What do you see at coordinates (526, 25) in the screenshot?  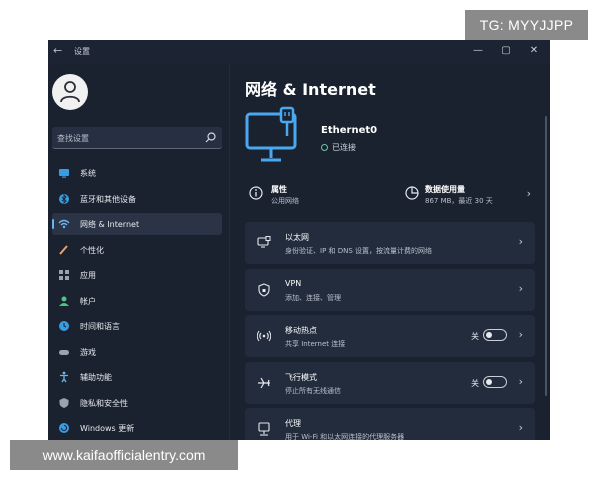 I see `watermark-tg: TG: MYYJJPP` at bounding box center [526, 25].